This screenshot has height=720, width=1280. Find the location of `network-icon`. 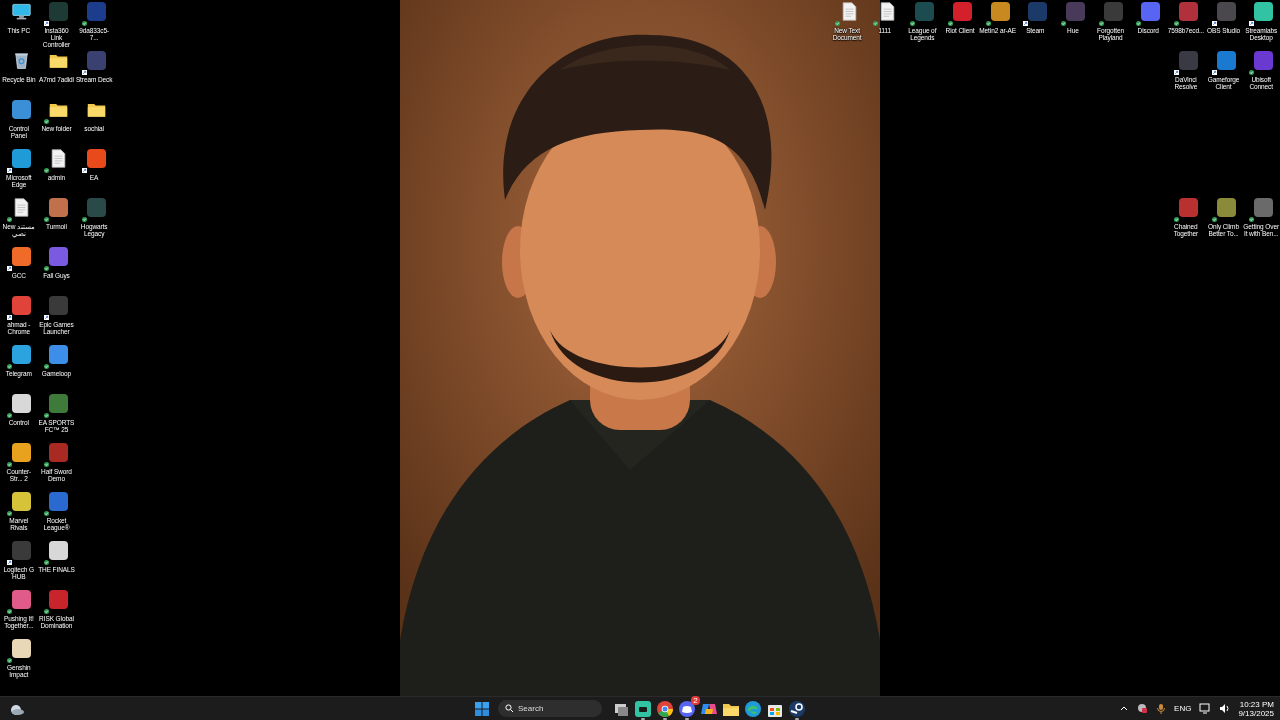

network-icon is located at coordinates (1205, 708).